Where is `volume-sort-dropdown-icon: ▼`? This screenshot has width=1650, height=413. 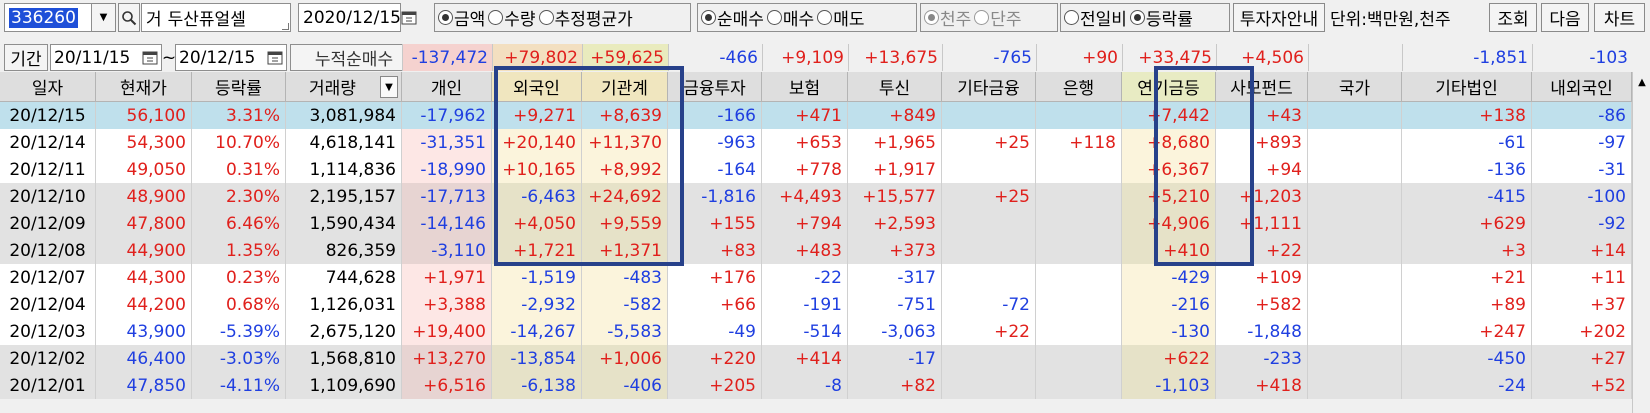 volume-sort-dropdown-icon: ▼ is located at coordinates (389, 87).